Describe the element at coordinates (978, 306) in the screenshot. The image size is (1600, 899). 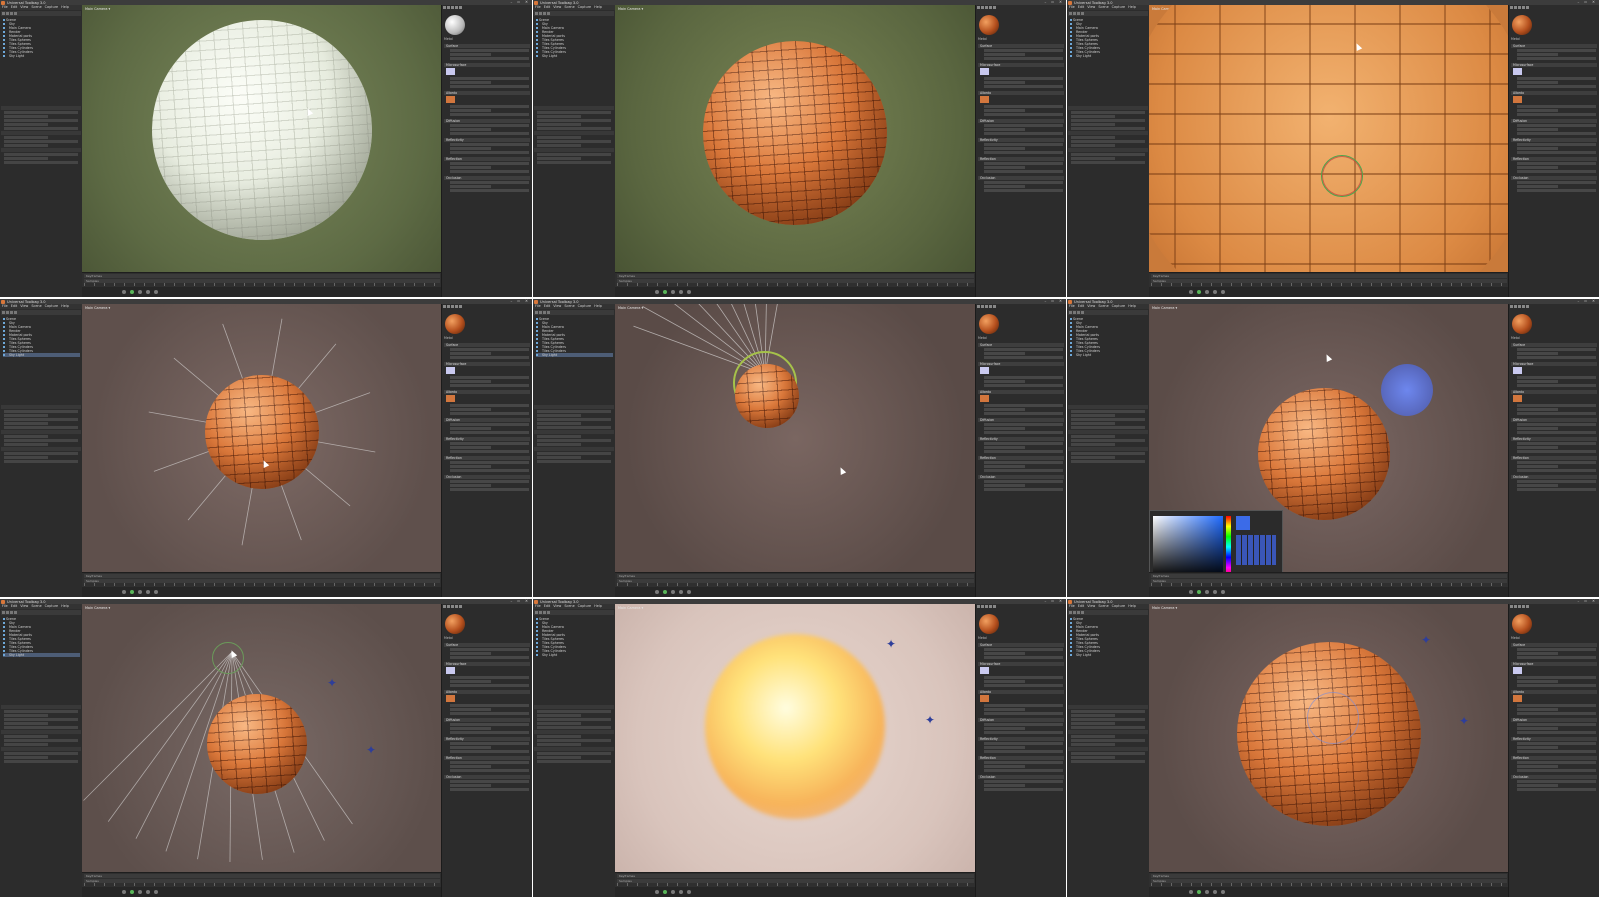
I see `new-material-icon` at that location.